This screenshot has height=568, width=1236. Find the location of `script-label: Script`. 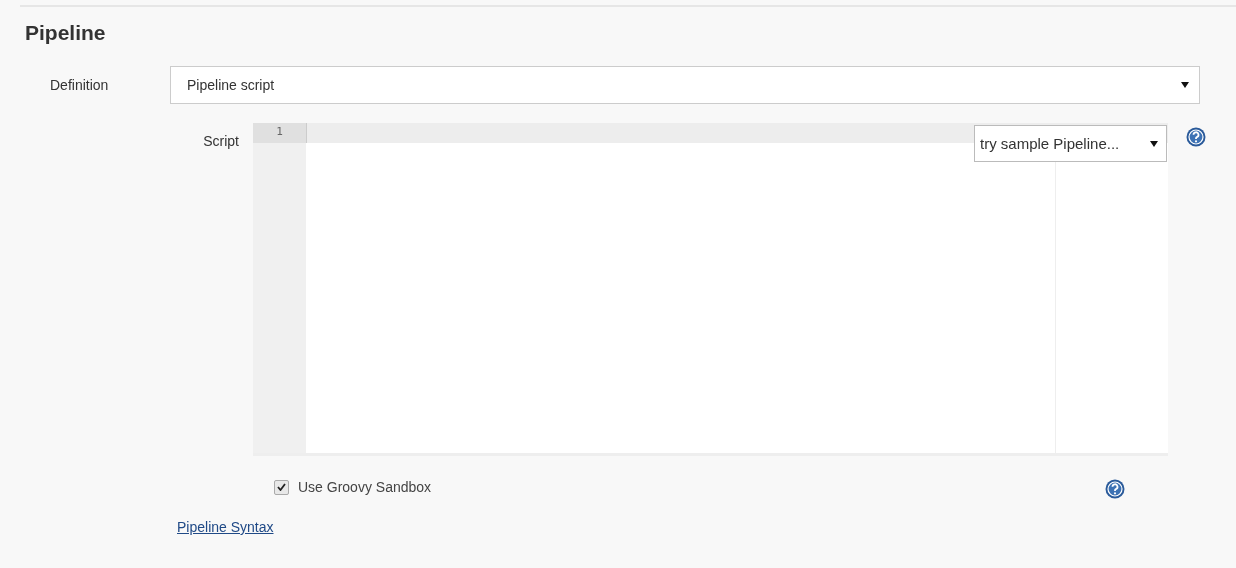

script-label: Script is located at coordinates (221, 141).